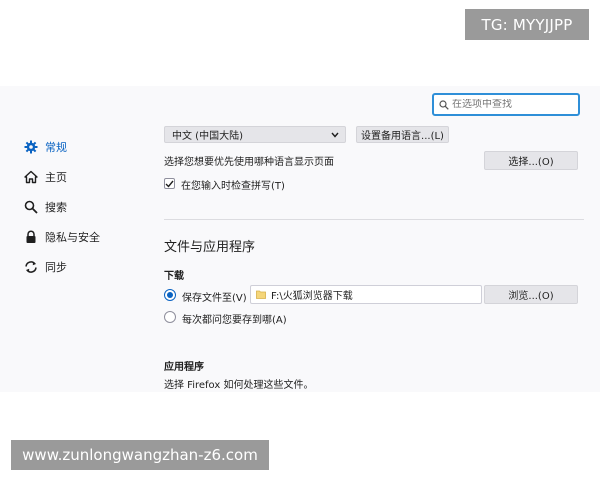 The height and width of the screenshot is (480, 600). Describe the element at coordinates (214, 296) in the screenshot. I see `save-to-label: 保存文件至(V)` at that location.